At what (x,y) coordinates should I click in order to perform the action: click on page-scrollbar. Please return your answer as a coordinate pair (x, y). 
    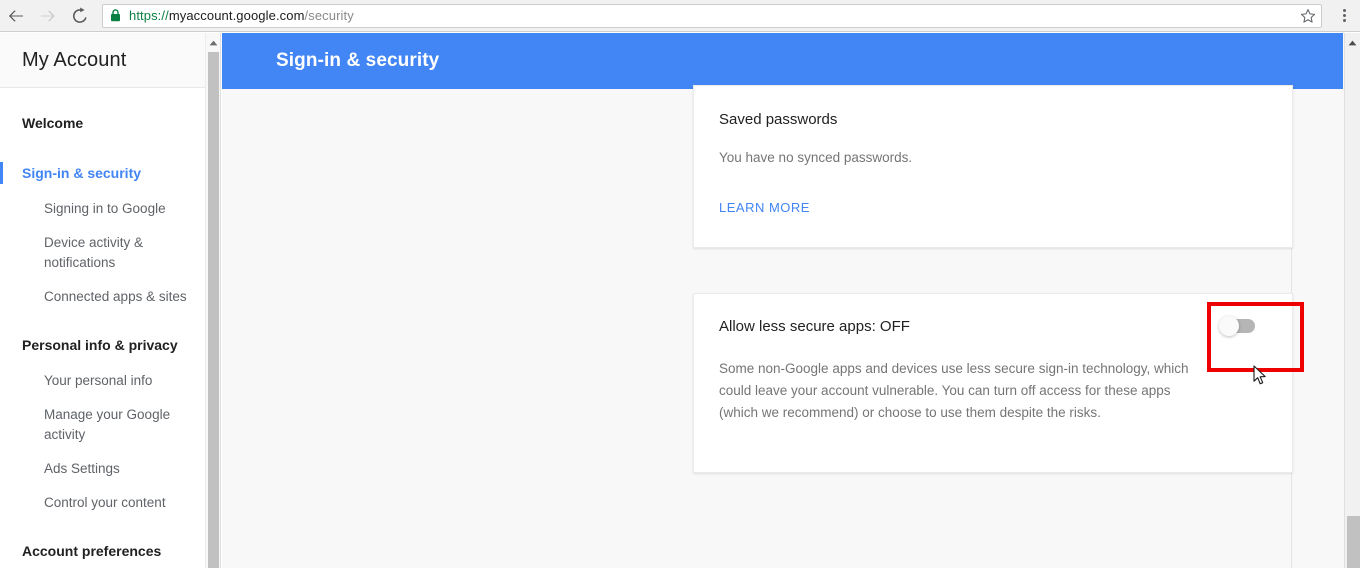
    Looking at the image, I should click on (1352, 300).